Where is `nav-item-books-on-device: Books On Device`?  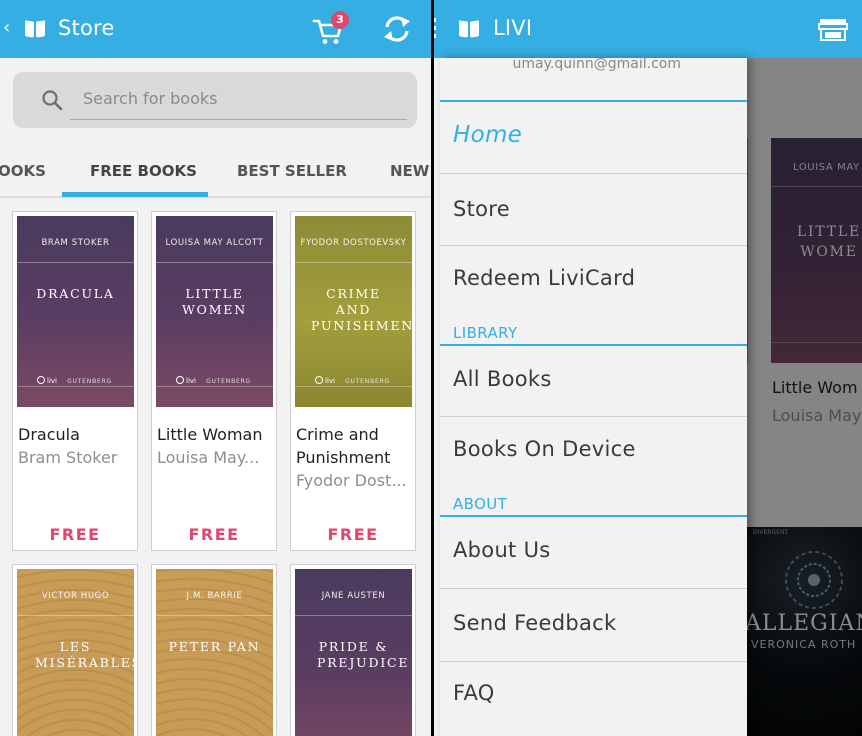
nav-item-books-on-device: Books On Device is located at coordinates (544, 449).